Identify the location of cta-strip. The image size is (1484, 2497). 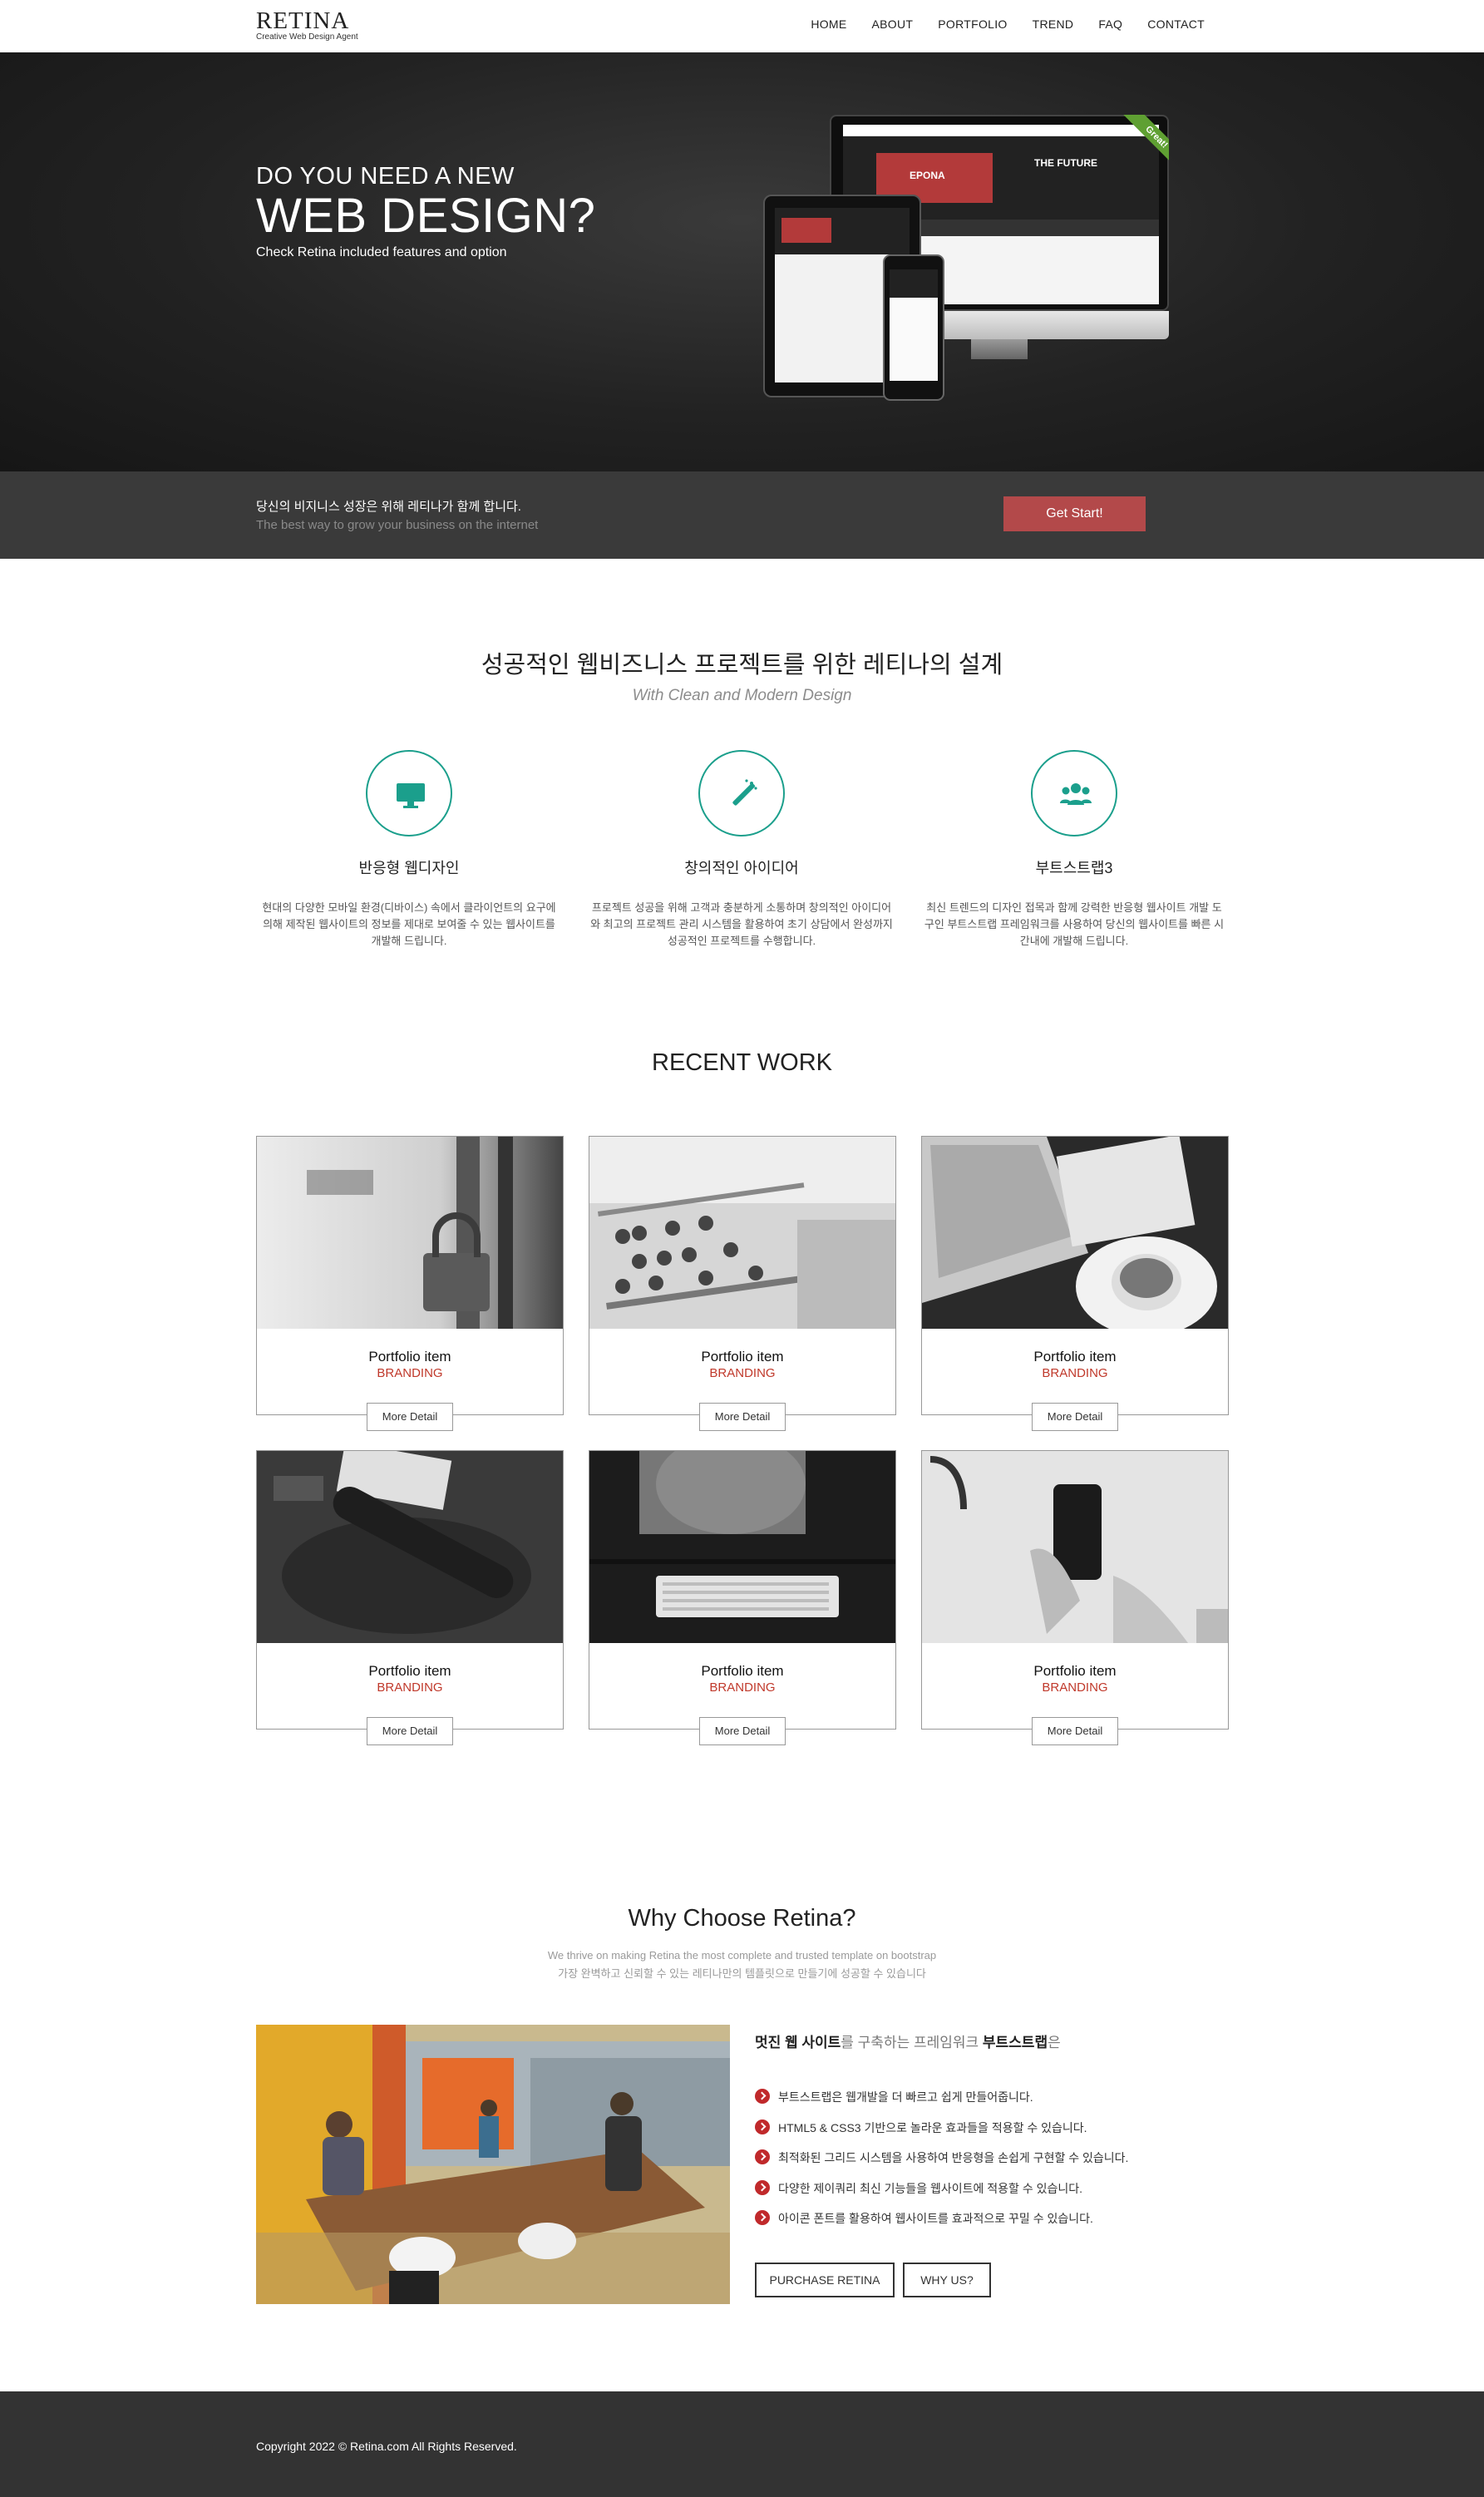
(742, 515).